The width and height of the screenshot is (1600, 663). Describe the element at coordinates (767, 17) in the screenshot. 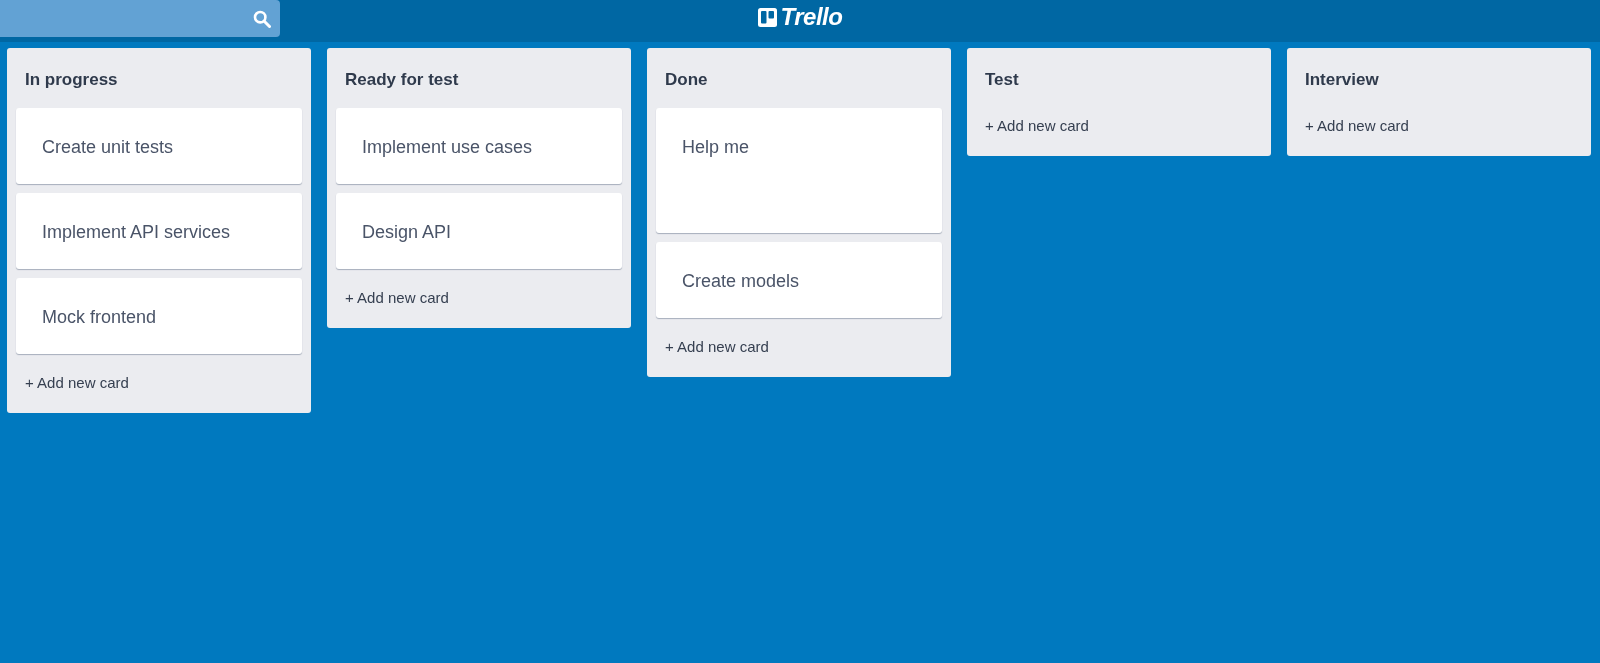

I see `board-icon` at that location.